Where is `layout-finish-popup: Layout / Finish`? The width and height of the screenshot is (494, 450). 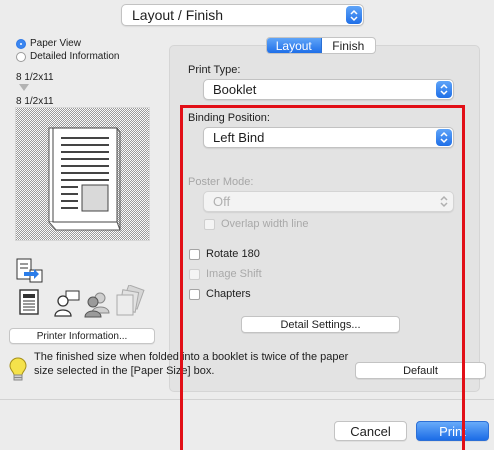
layout-finish-popup: Layout / Finish is located at coordinates (242, 15).